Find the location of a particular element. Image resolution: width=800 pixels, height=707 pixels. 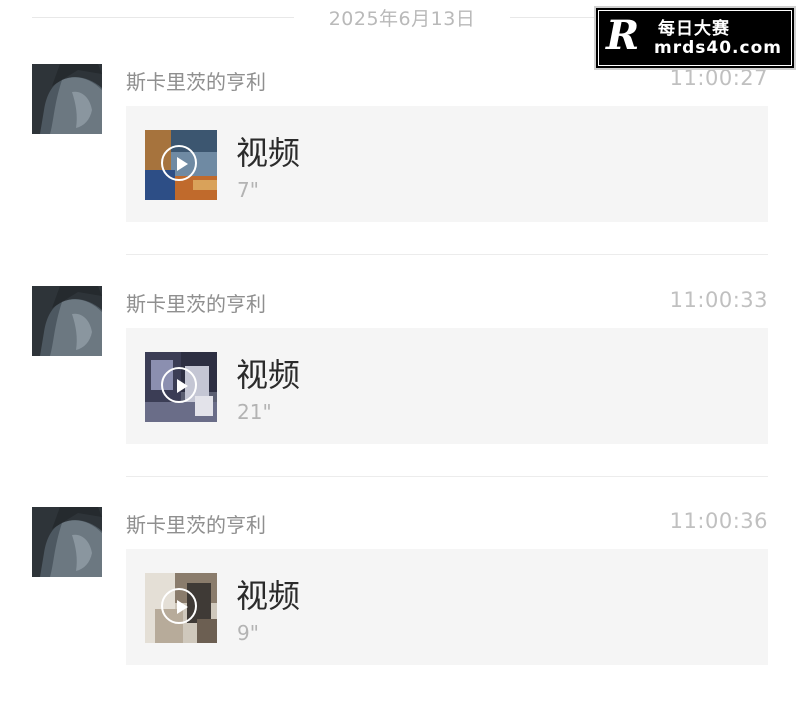

watermark-logo: R 每日大赛 mrds40.com is located at coordinates (695, 38).